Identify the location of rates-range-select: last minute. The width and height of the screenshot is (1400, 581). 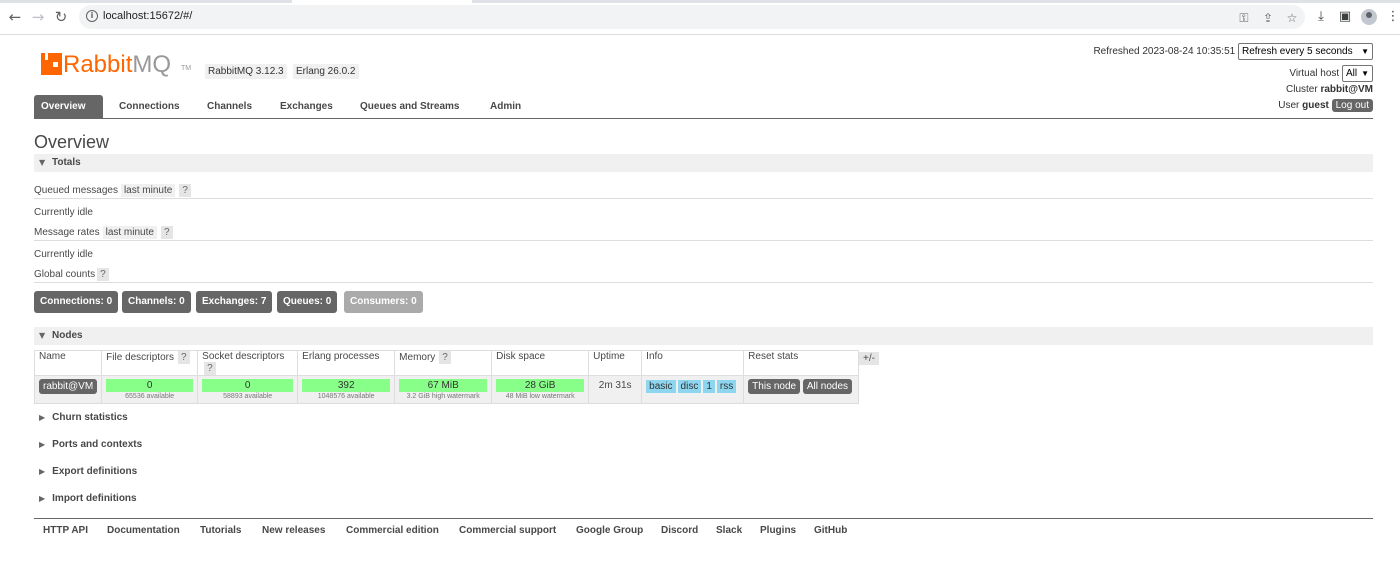
(129, 232).